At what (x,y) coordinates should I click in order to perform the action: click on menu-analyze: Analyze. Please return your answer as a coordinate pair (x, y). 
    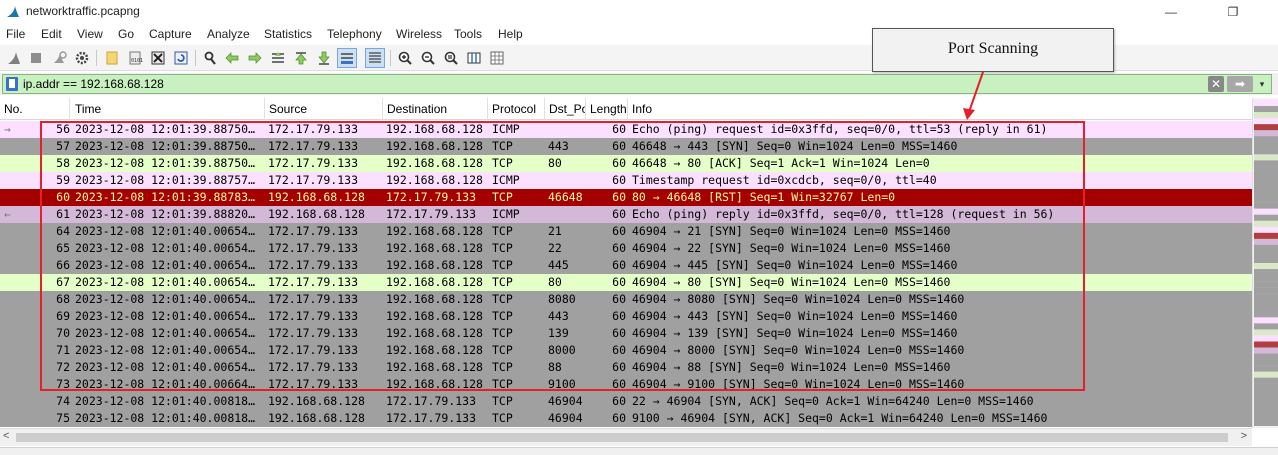
    Looking at the image, I should click on (228, 34).